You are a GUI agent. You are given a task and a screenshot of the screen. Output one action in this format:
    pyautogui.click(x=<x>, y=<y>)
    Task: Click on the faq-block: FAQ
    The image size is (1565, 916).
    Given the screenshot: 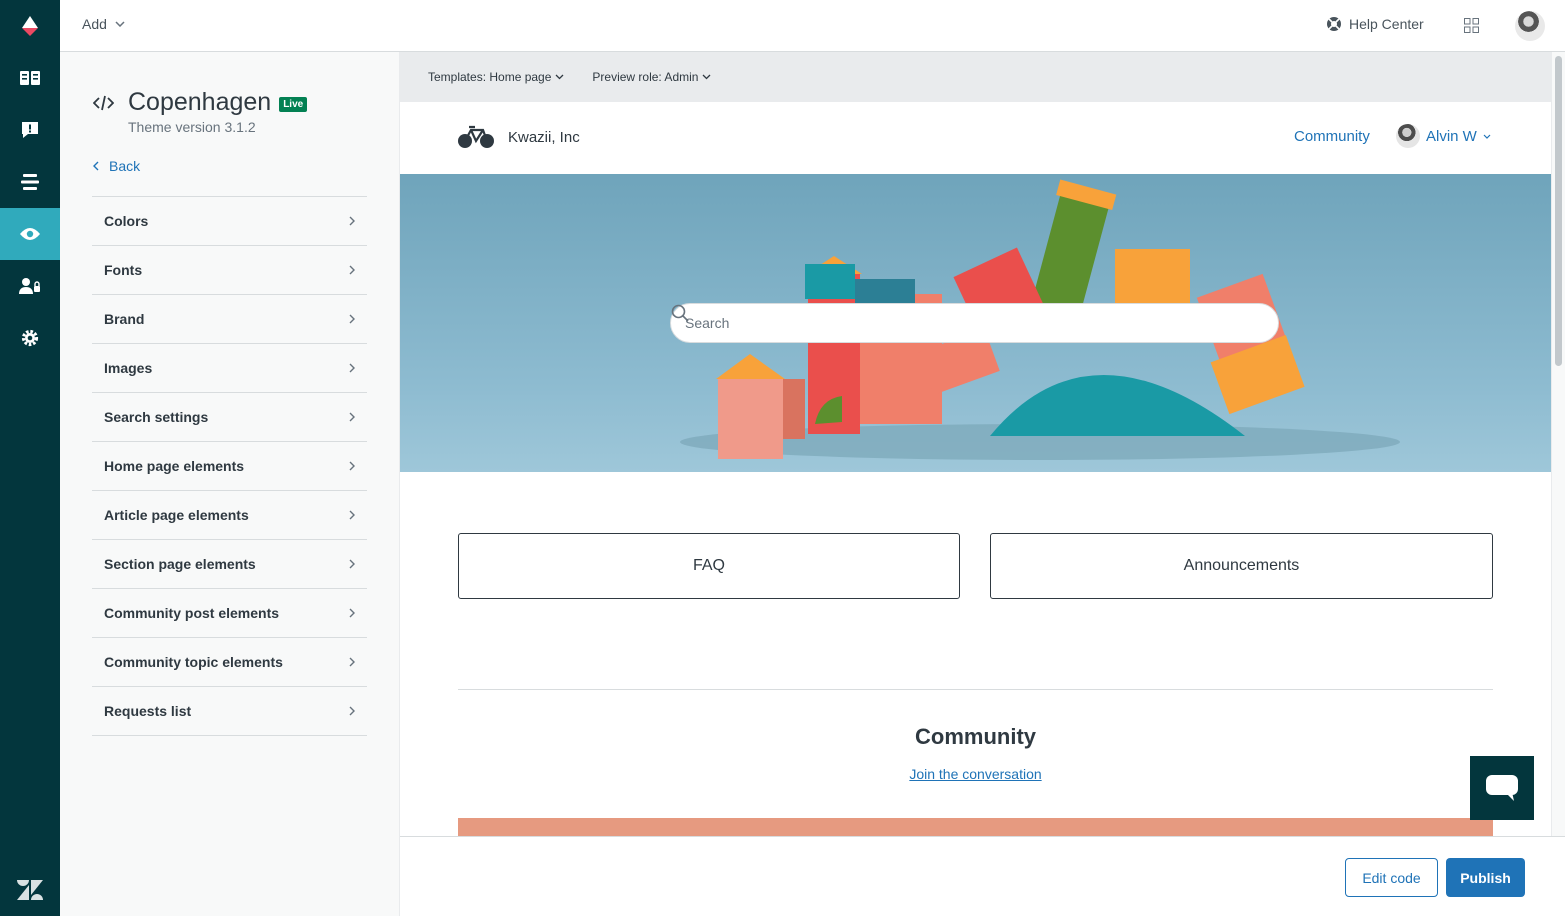 What is the action you would take?
    pyautogui.click(x=709, y=566)
    